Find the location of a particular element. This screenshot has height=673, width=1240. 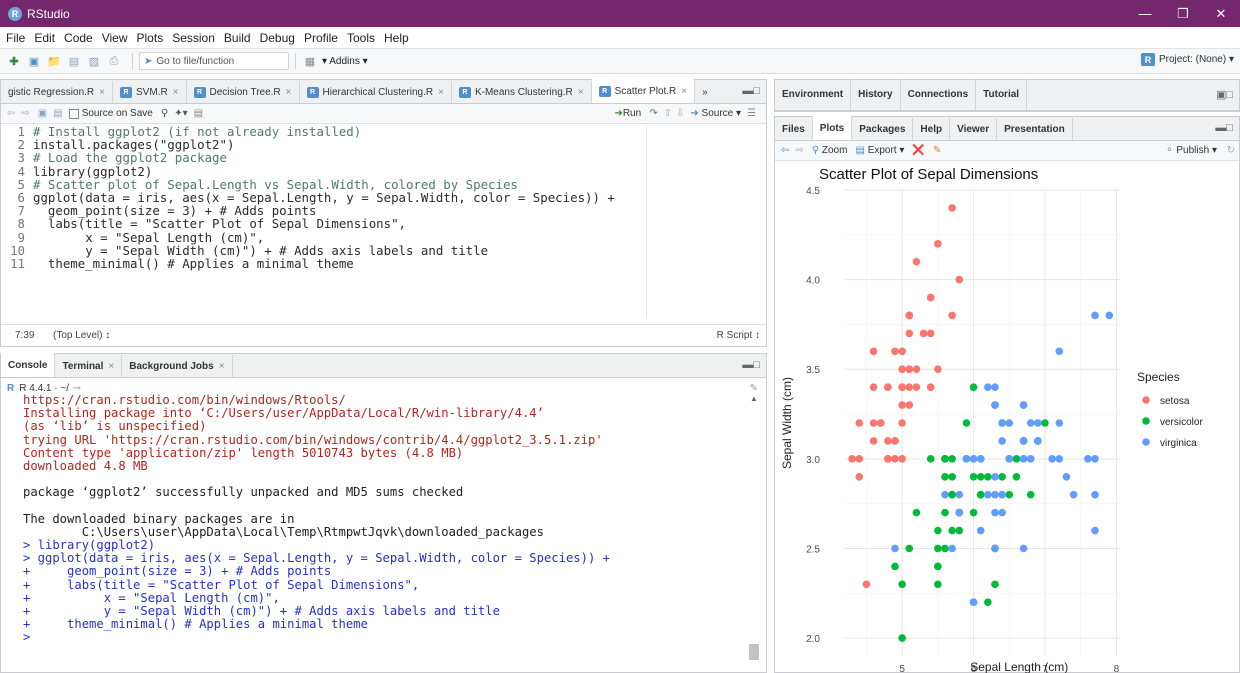

new-project-icon: ▣ is located at coordinates (34, 61).